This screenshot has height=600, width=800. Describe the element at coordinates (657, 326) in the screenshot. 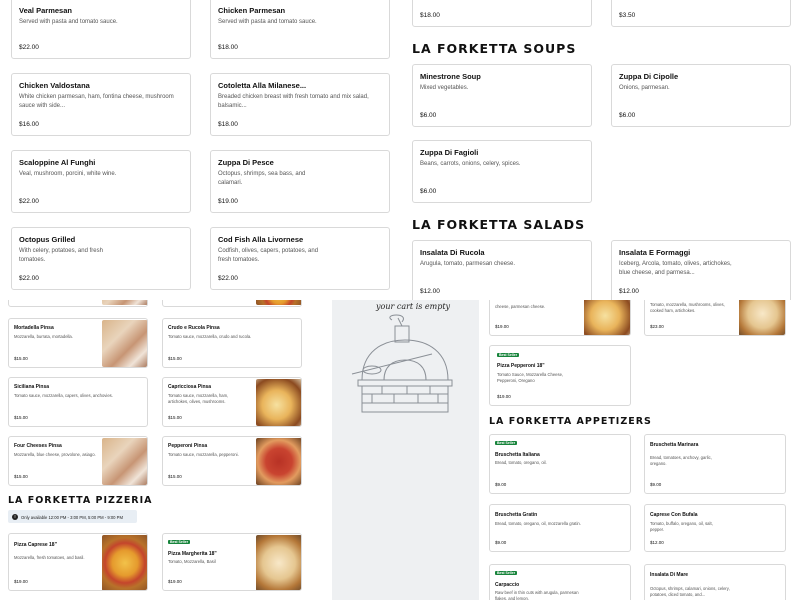

I see `item-price: $23.00` at that location.